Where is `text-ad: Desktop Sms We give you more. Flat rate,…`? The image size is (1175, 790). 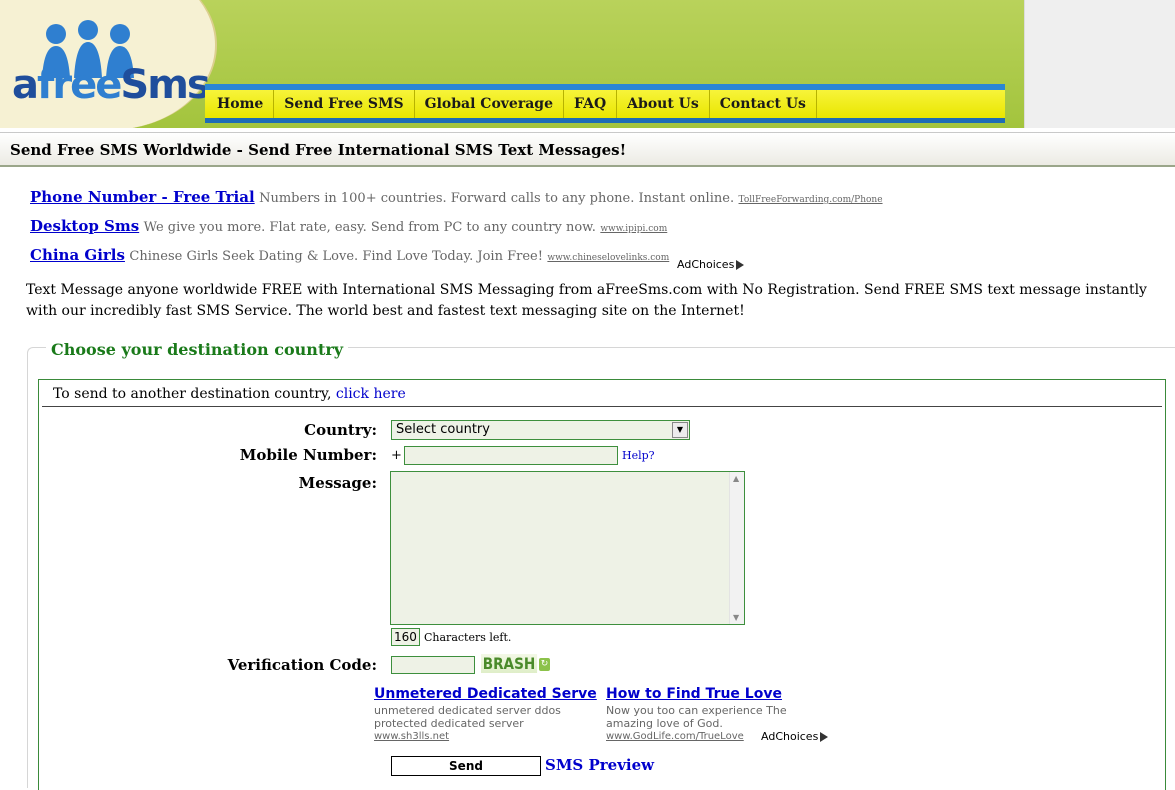 text-ad: Desktop Sms We give you more. Flat rate,… is located at coordinates (348, 226).